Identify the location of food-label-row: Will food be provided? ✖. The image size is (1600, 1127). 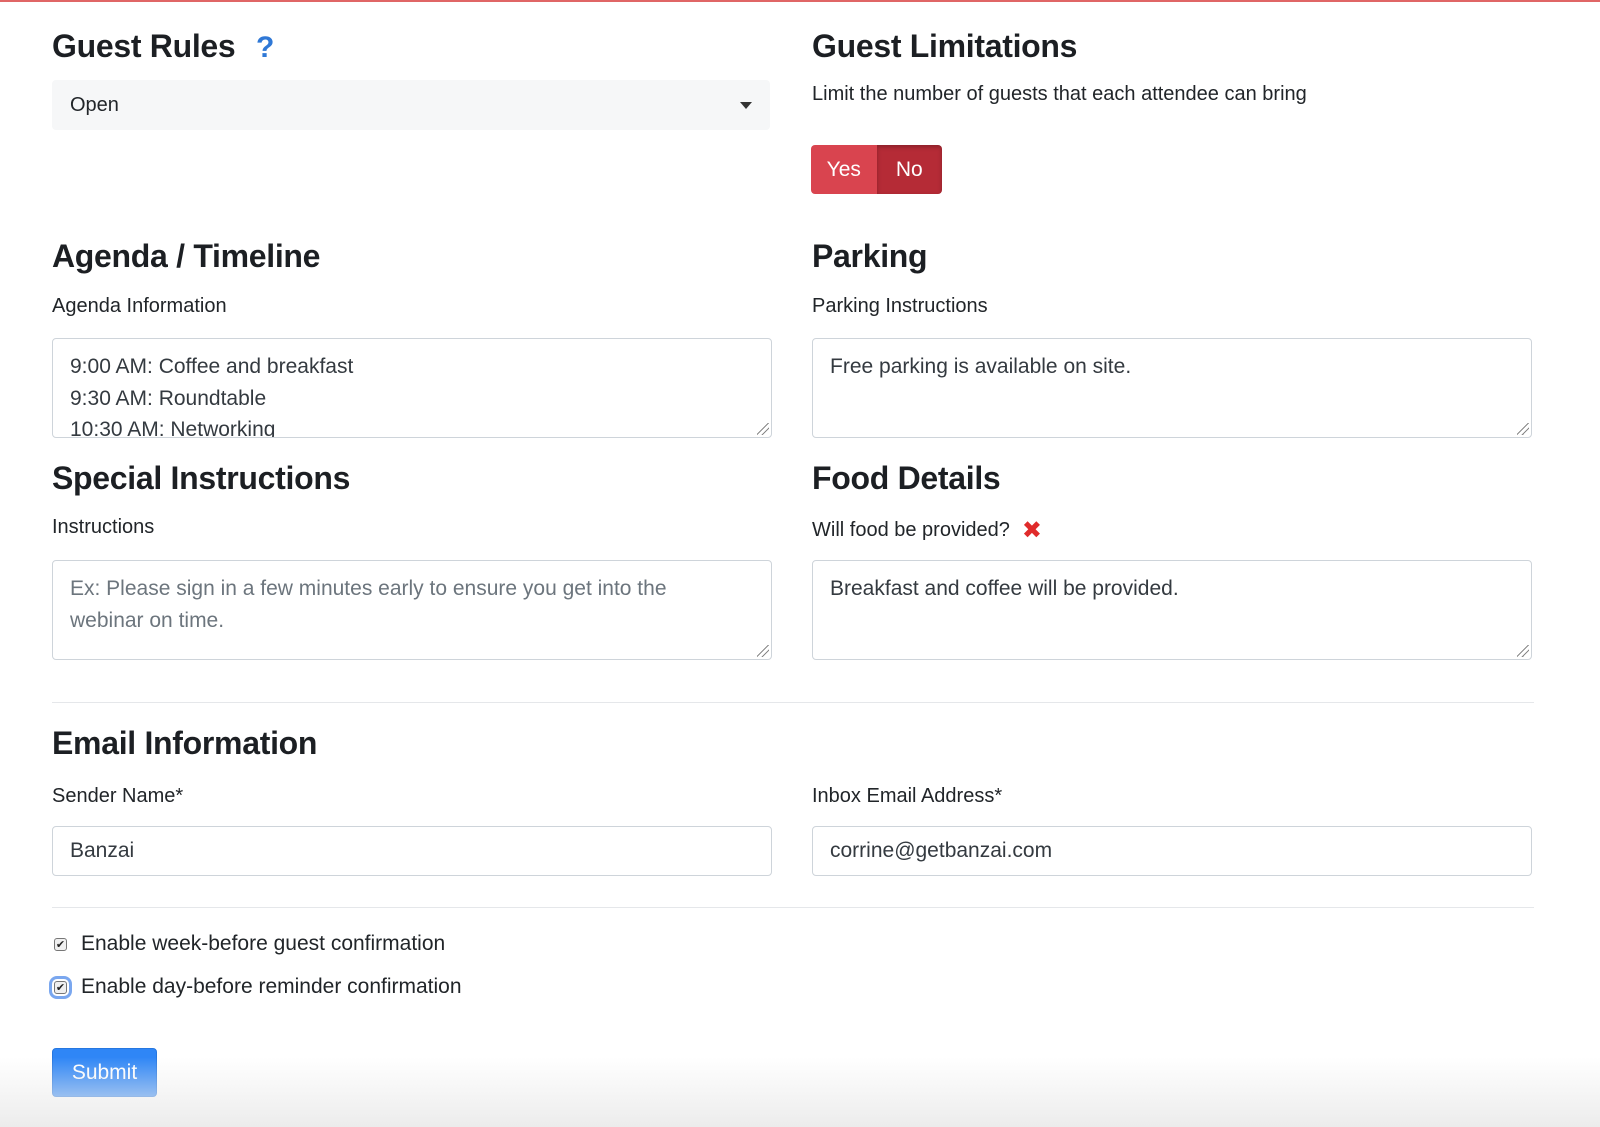
(927, 530).